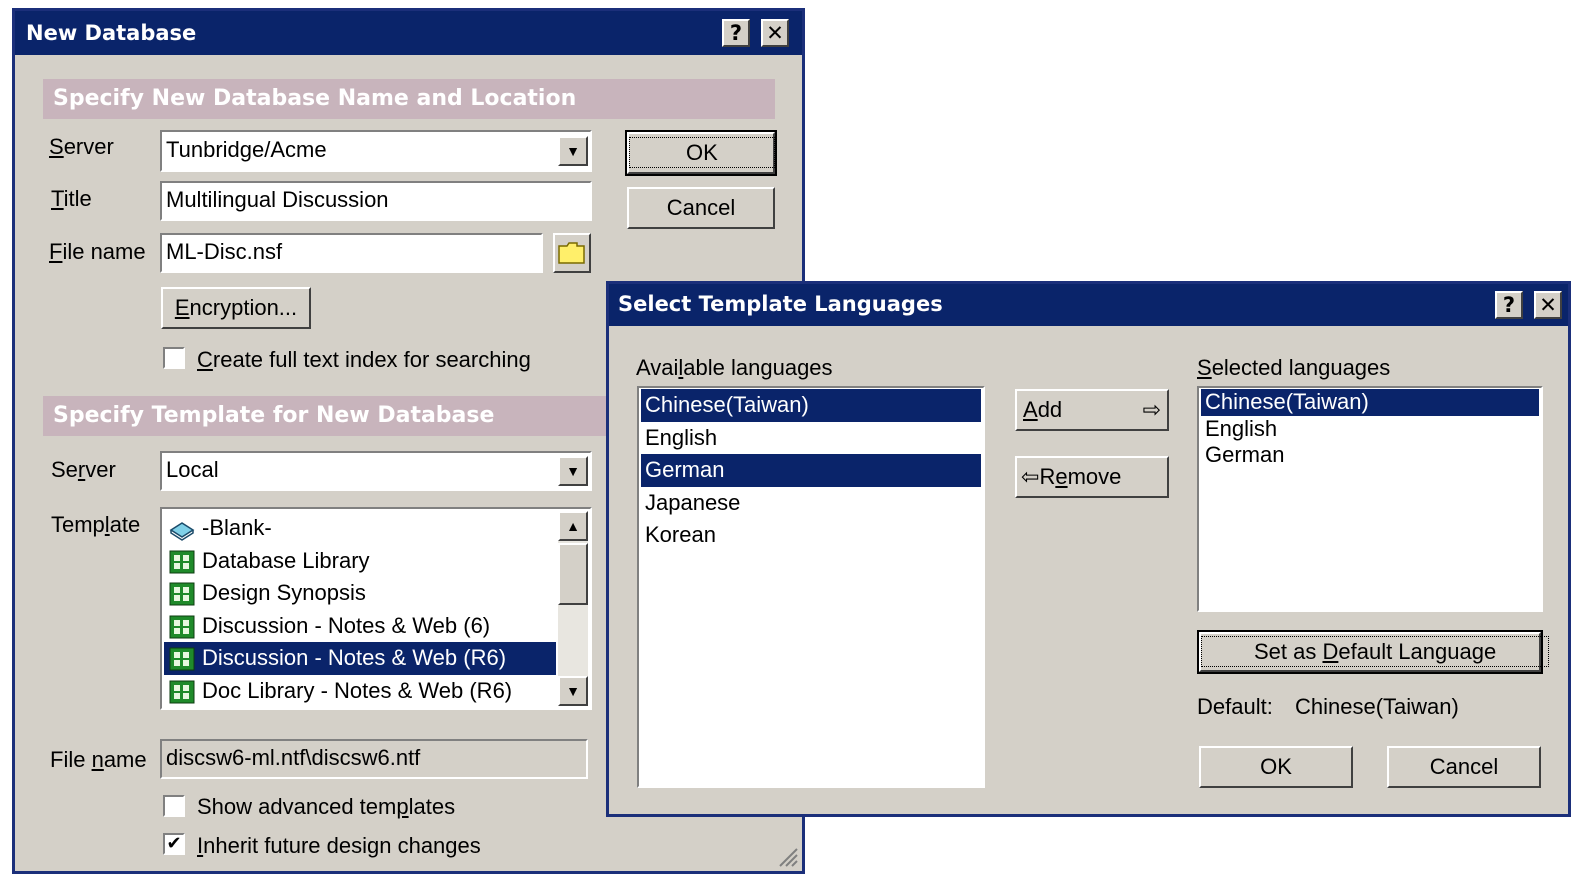 This screenshot has width=1593, height=884. What do you see at coordinates (360, 528) in the screenshot?
I see `template-list-item: -Blank-` at bounding box center [360, 528].